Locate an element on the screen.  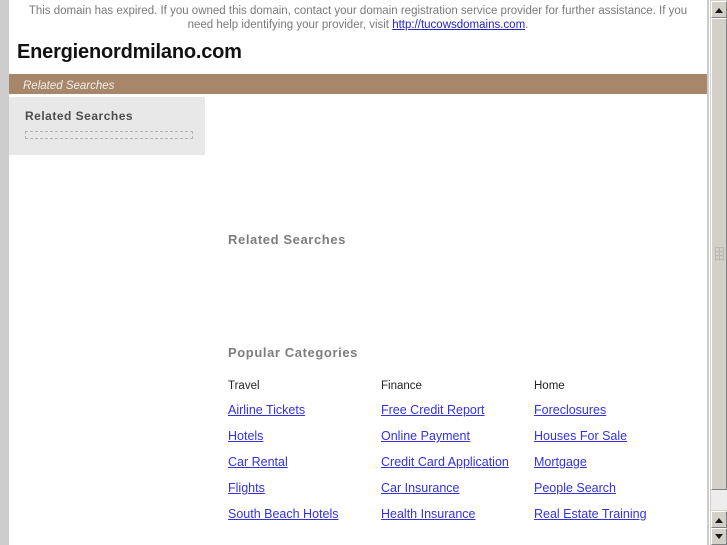
vertical-scrollbar is located at coordinates (718, 272).